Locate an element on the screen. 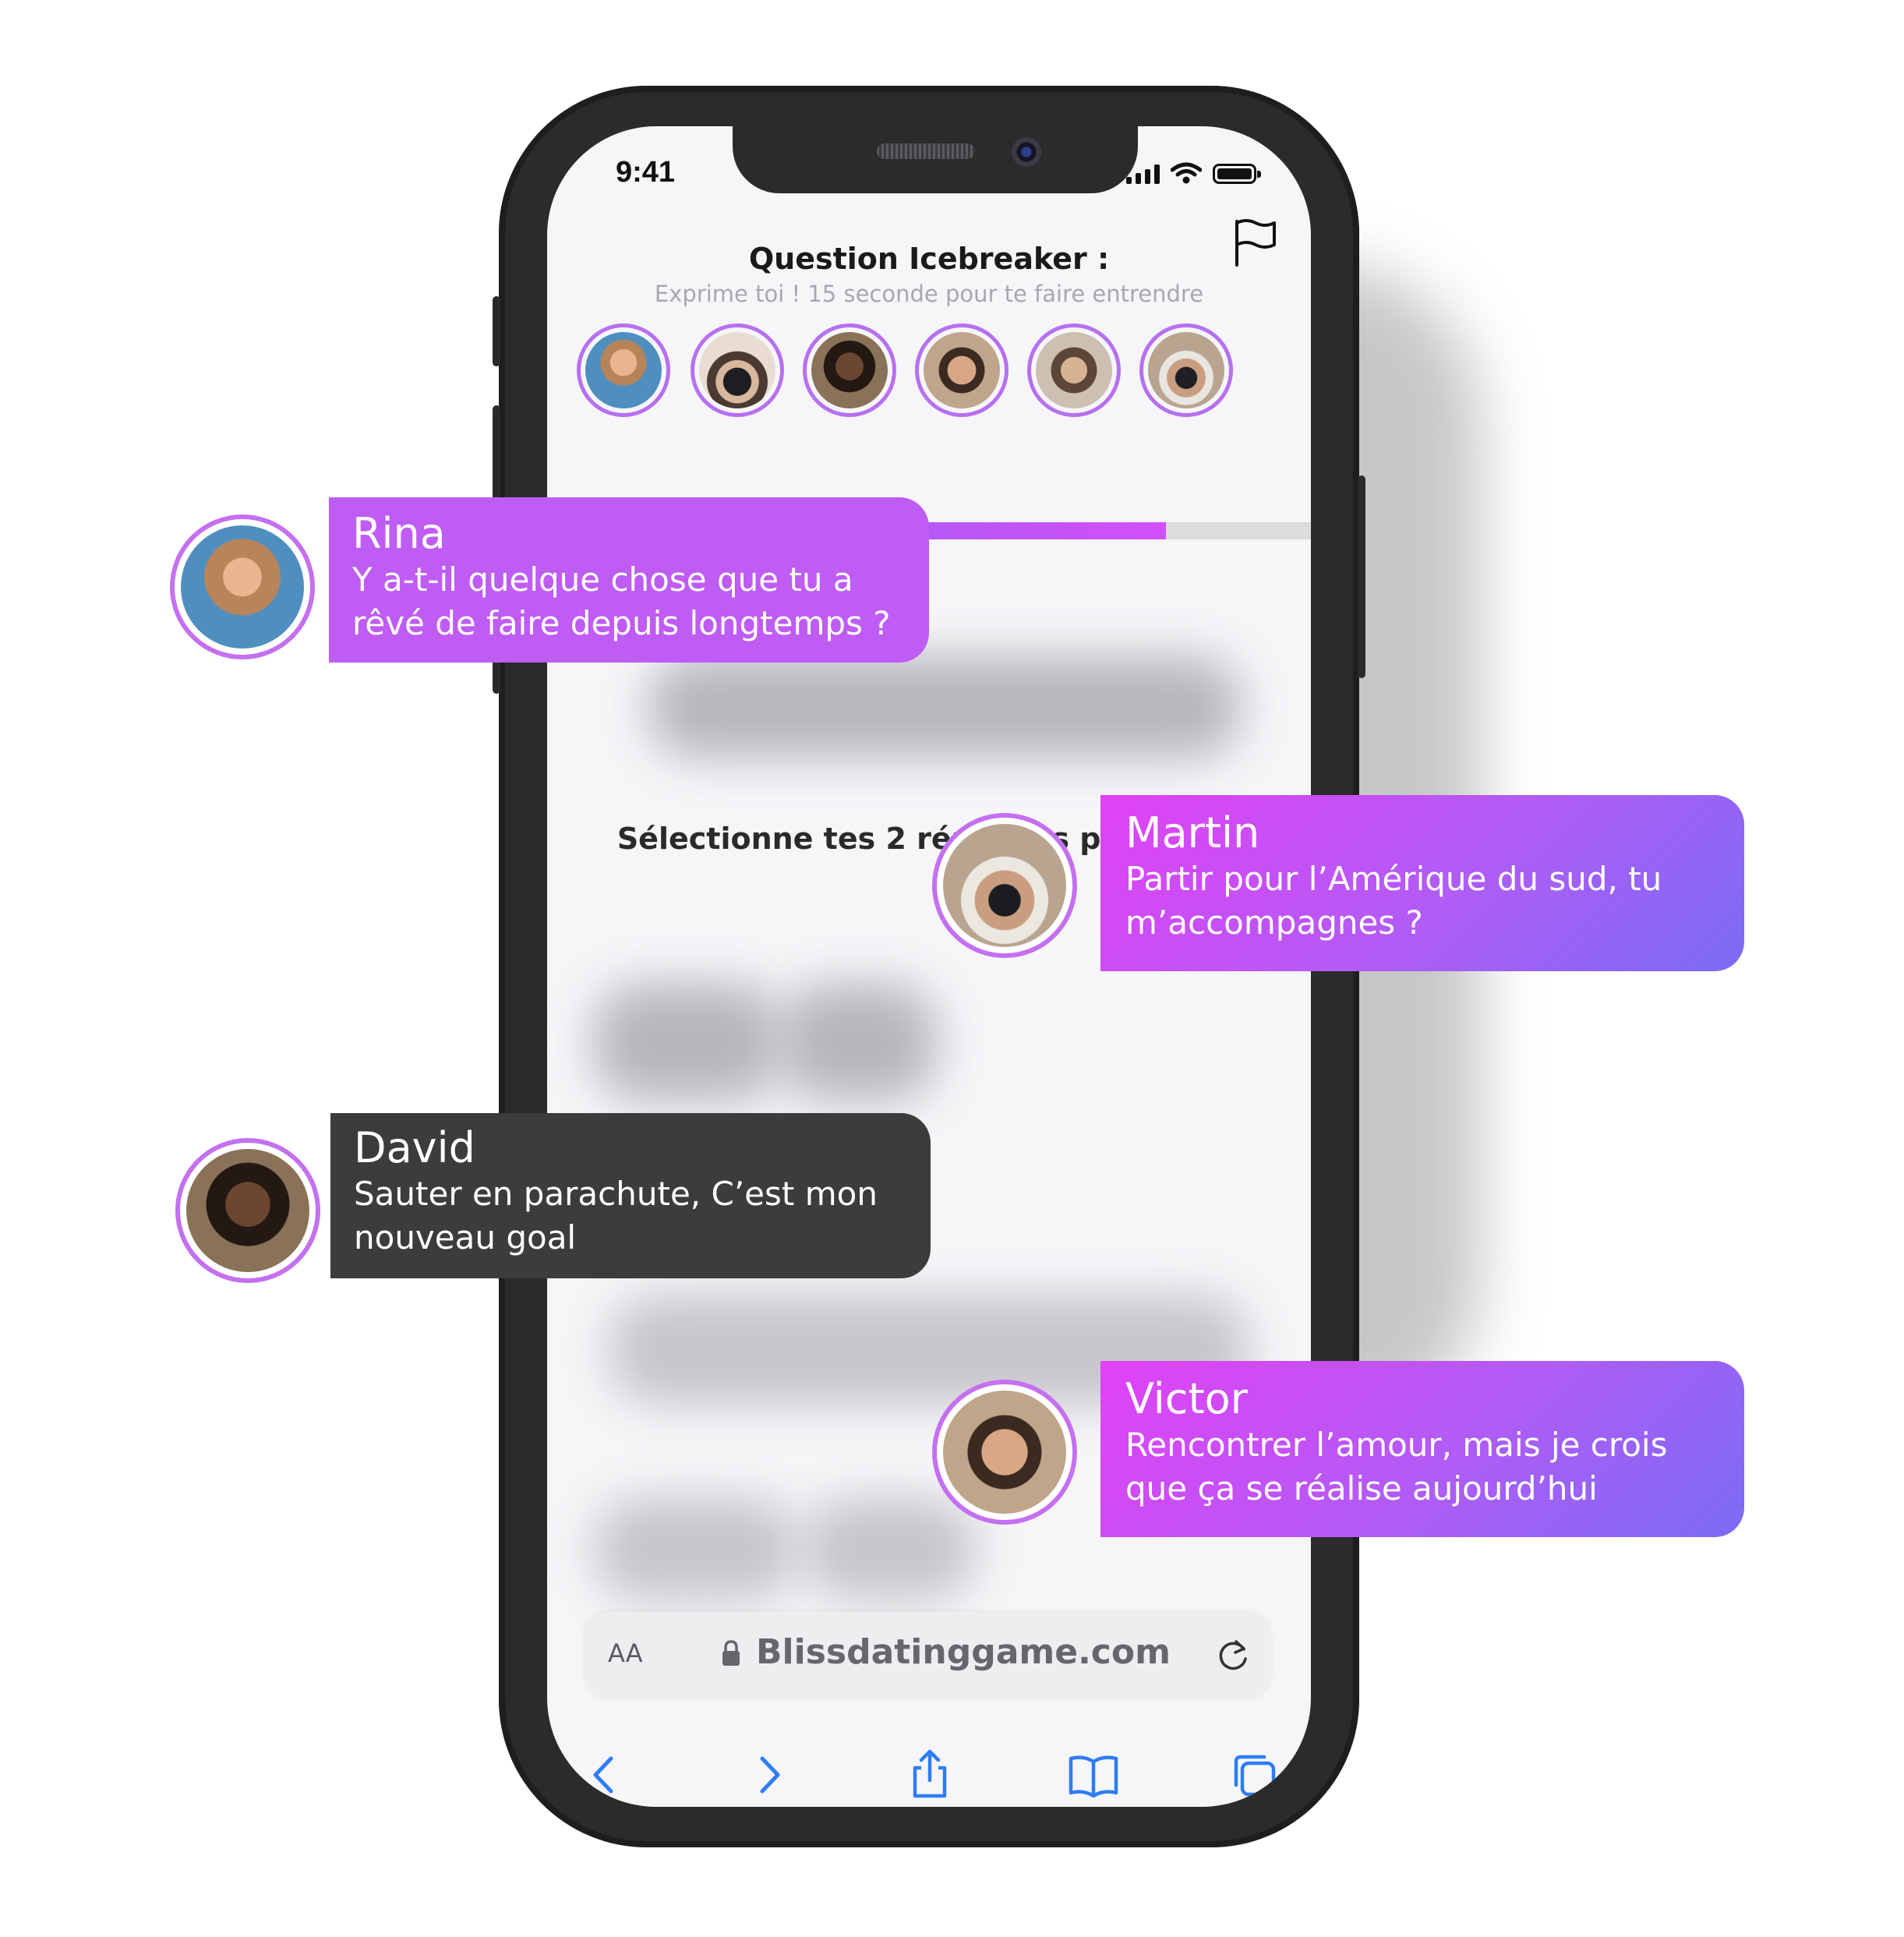  battery-icon is located at coordinates (1237, 174).